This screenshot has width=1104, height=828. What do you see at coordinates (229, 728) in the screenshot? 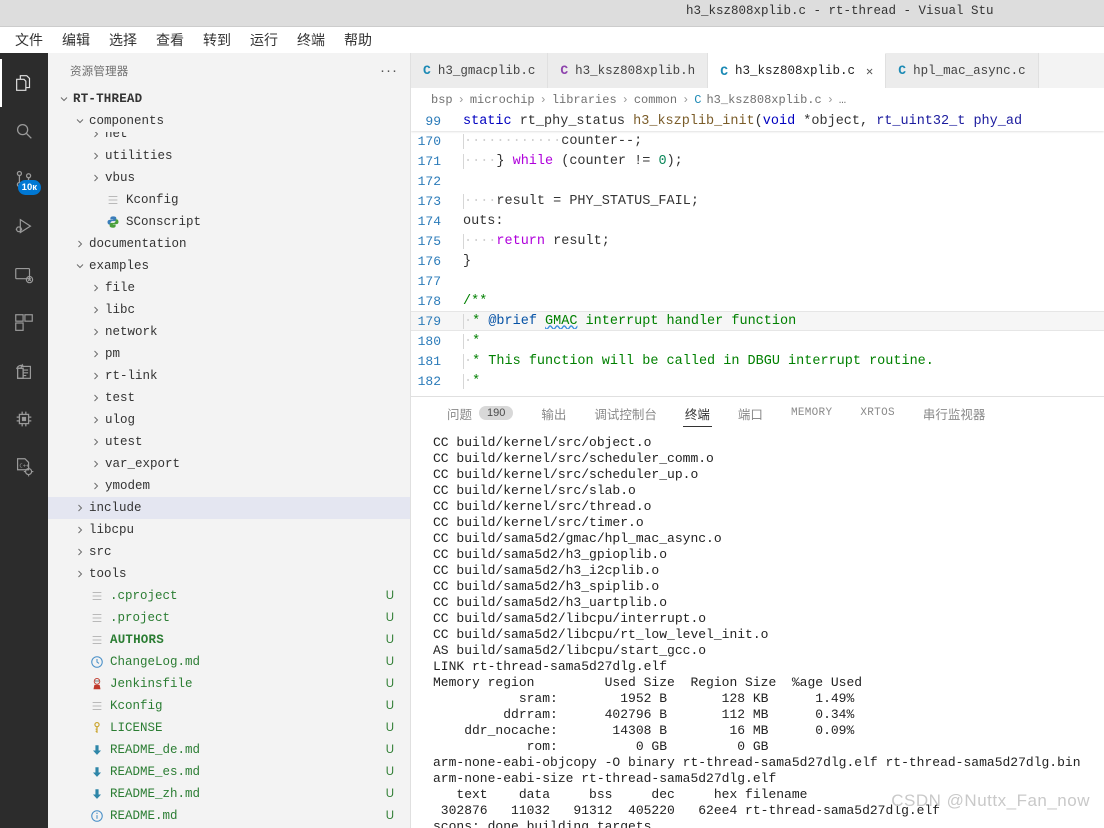
I see `tree-item-license: LICENSE U` at bounding box center [229, 728].